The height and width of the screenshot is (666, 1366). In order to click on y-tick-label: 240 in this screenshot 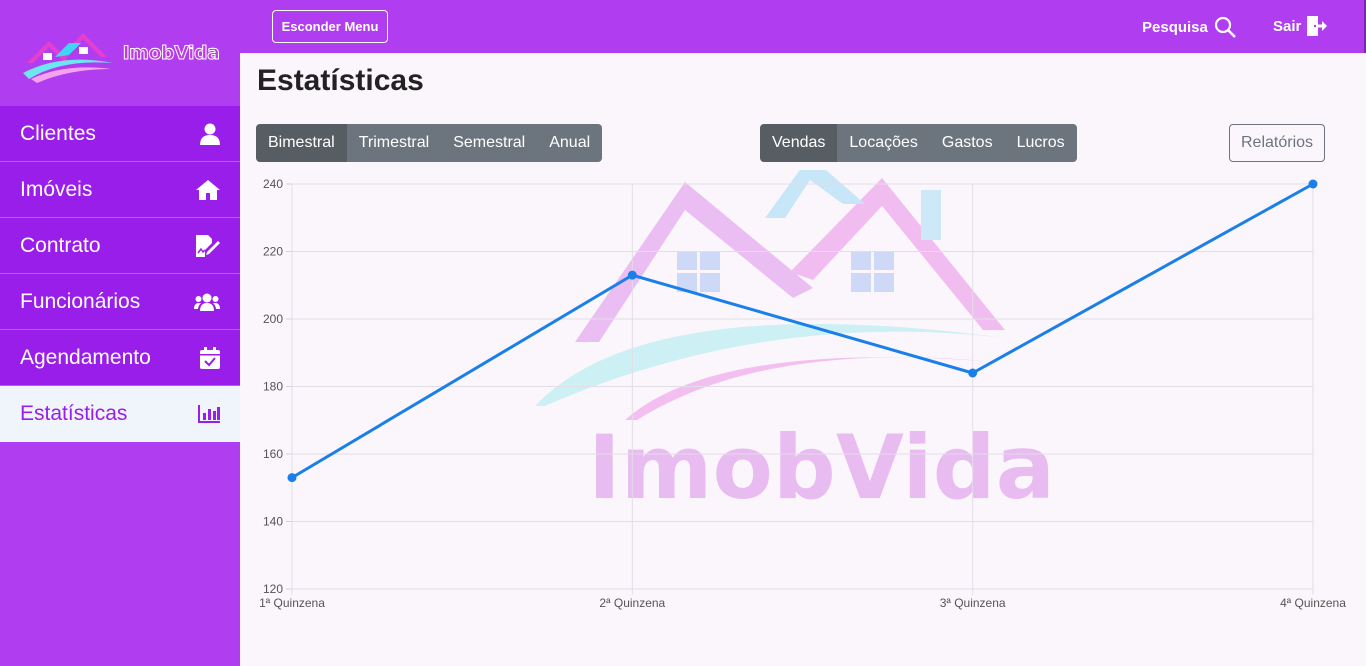, I will do `click(273, 184)`.